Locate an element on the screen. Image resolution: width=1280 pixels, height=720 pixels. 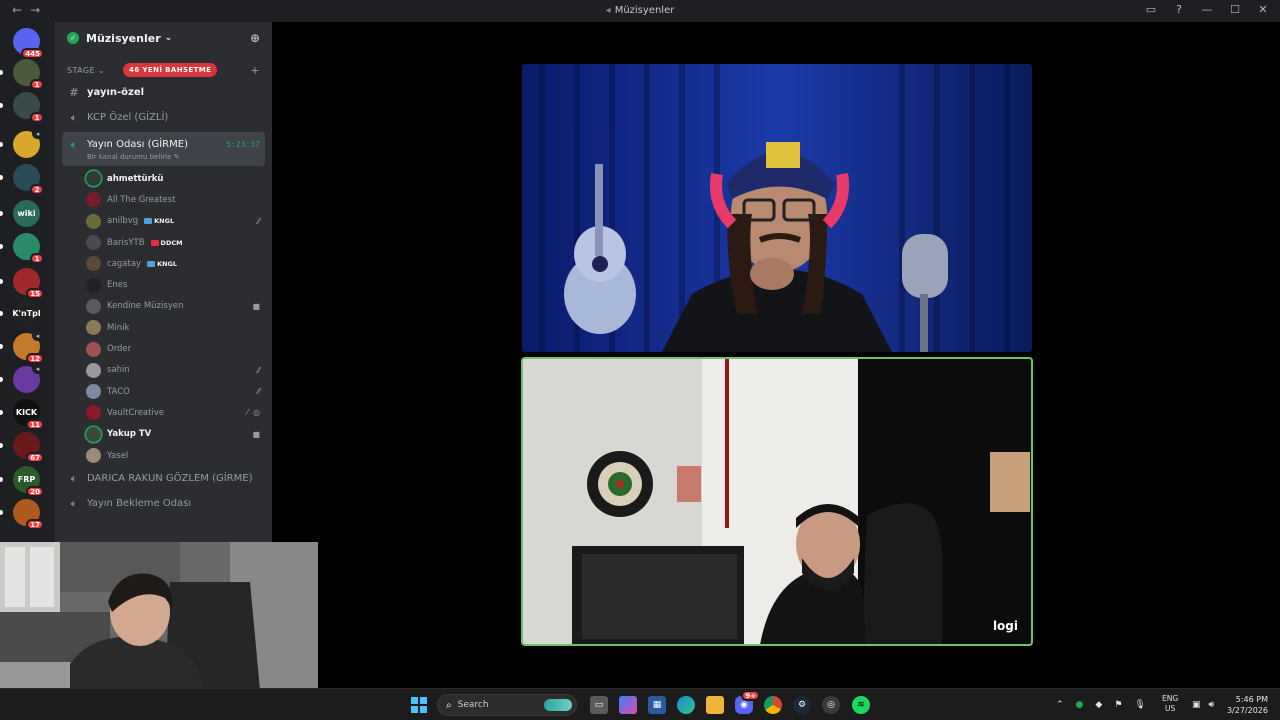
steam-icon: ⚙ is located at coordinates (802, 705).